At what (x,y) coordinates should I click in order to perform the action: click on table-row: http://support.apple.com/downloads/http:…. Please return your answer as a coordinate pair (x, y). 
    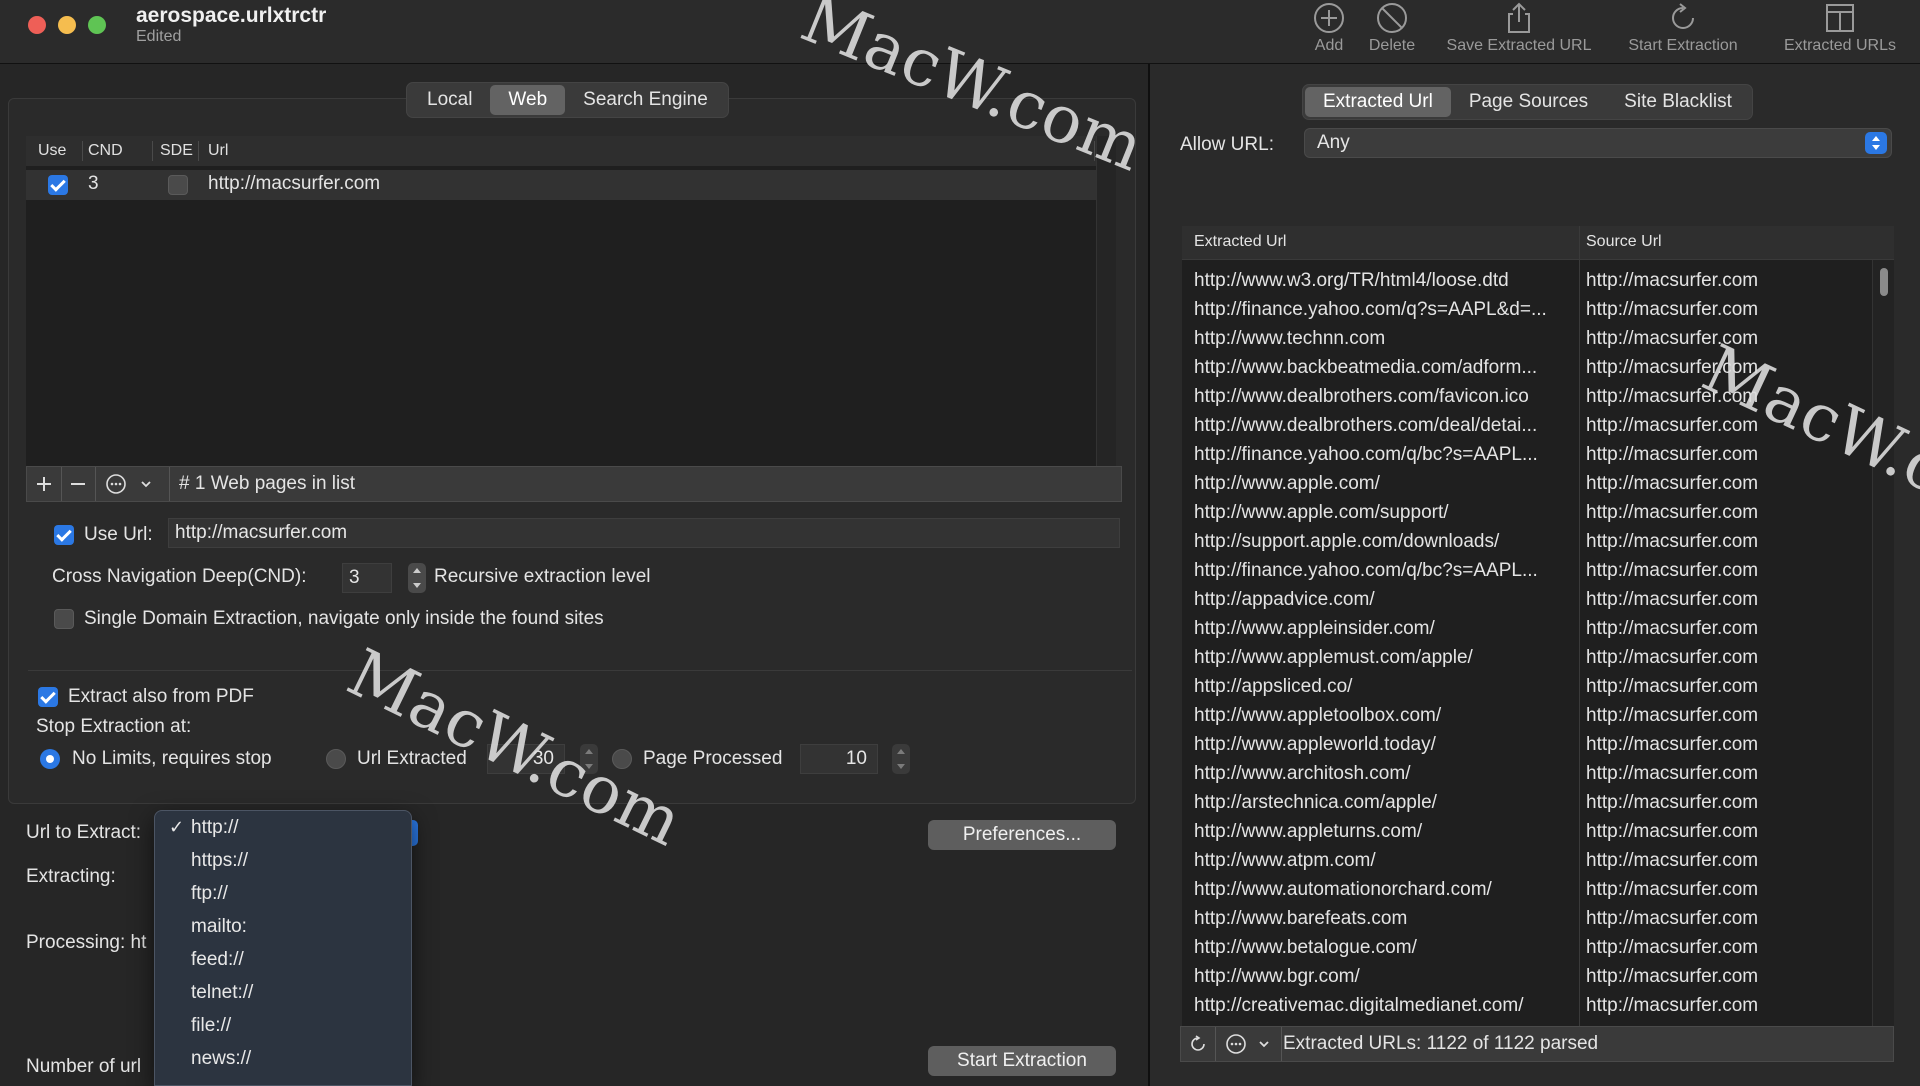
    Looking at the image, I should click on (1528, 541).